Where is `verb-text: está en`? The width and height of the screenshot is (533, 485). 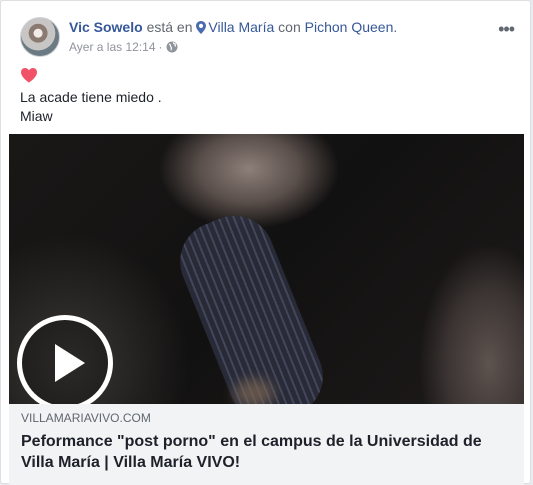 verb-text: está en is located at coordinates (169, 27).